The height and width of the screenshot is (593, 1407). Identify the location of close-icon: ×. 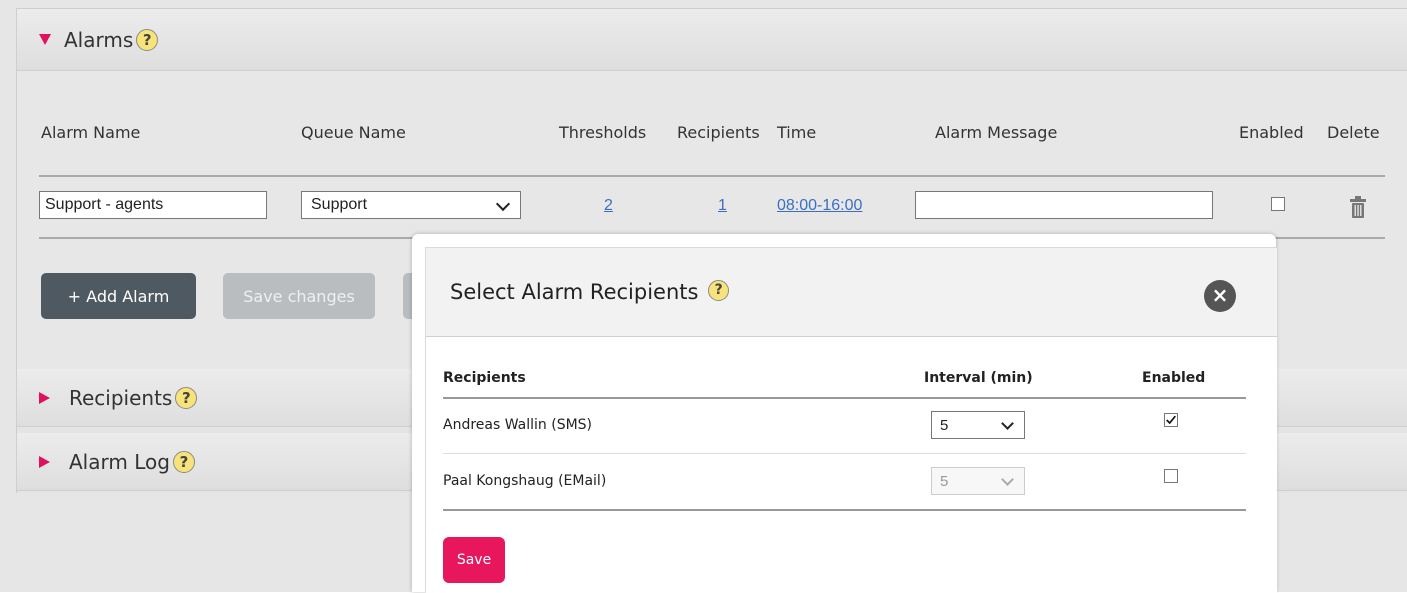
(1220, 296).